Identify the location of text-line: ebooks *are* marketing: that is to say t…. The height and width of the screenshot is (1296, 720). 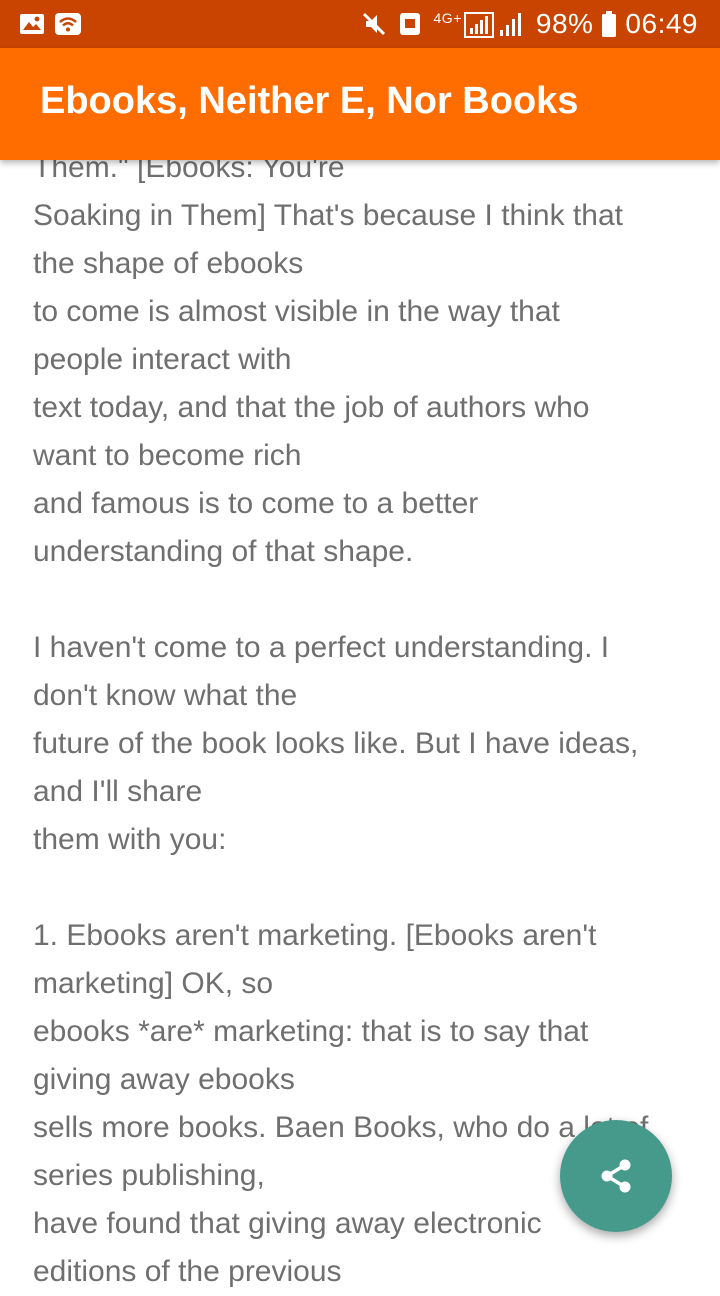
(311, 1031).